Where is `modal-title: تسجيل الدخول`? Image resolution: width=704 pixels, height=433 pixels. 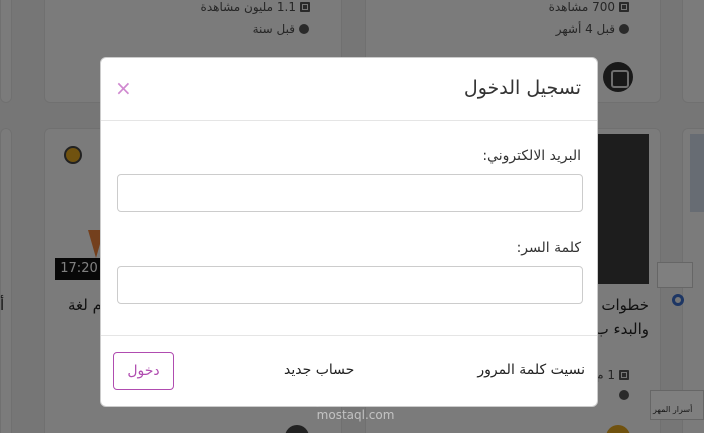 modal-title: تسجيل الدخول is located at coordinates (522, 88).